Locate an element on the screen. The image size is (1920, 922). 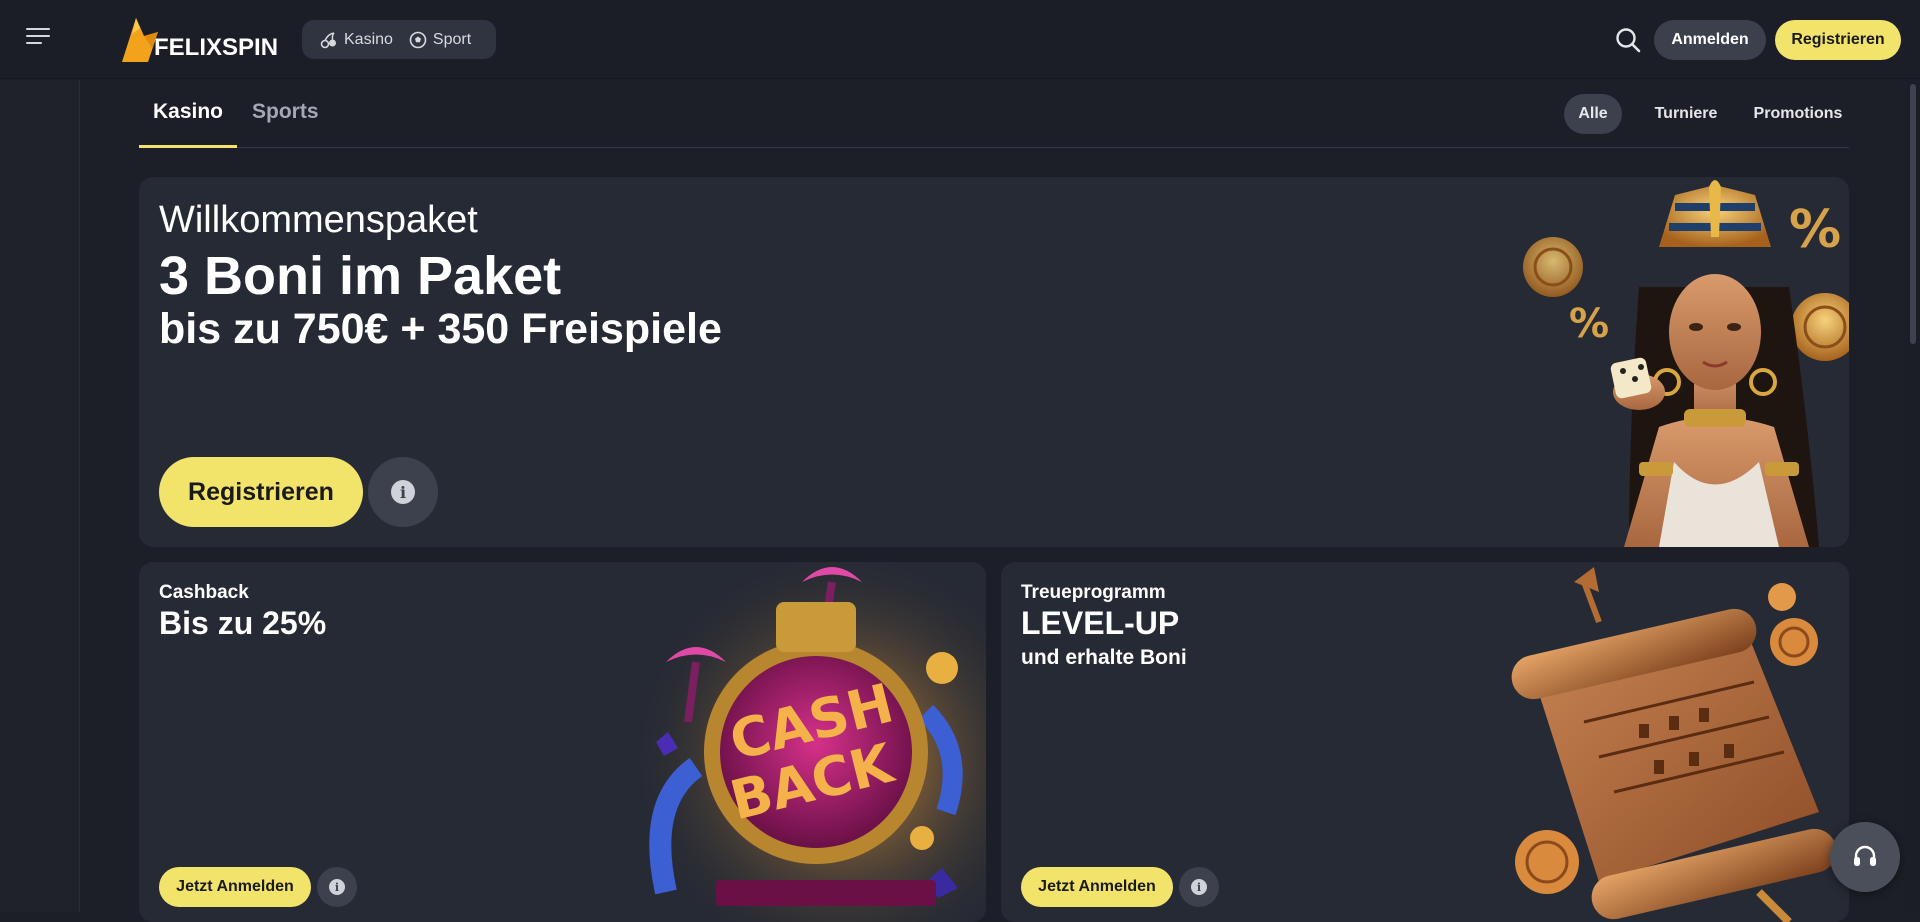
loyalty-title: LEVEL-UP is located at coordinates (1100, 623).